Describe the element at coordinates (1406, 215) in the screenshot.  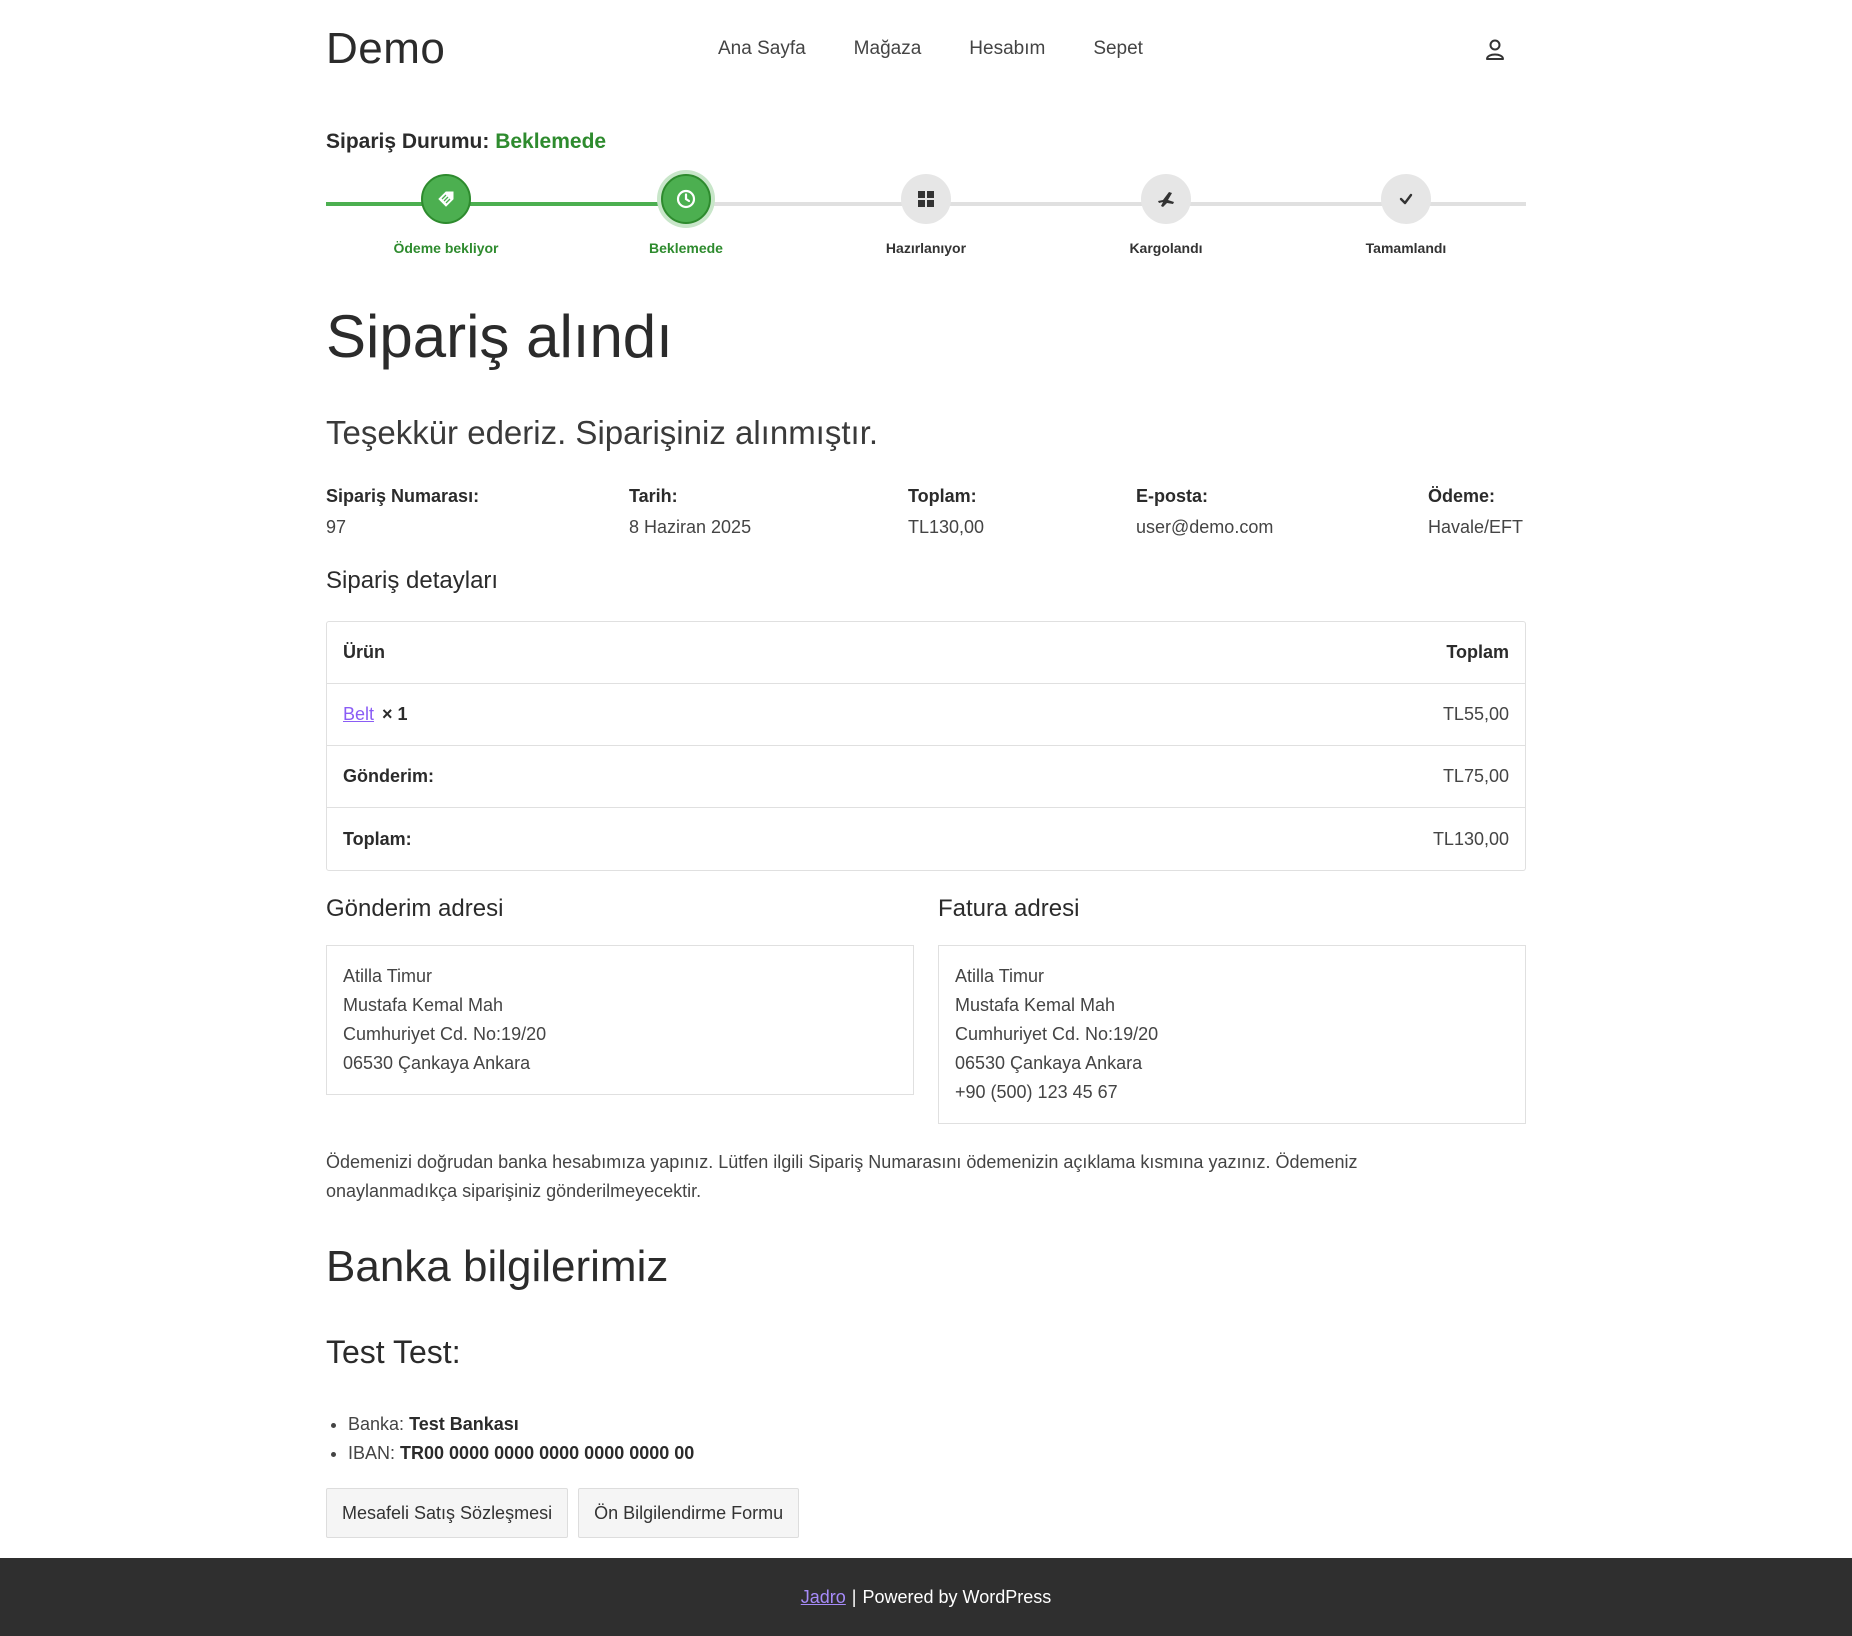
I see `step-completed: Tamamlandı` at that location.